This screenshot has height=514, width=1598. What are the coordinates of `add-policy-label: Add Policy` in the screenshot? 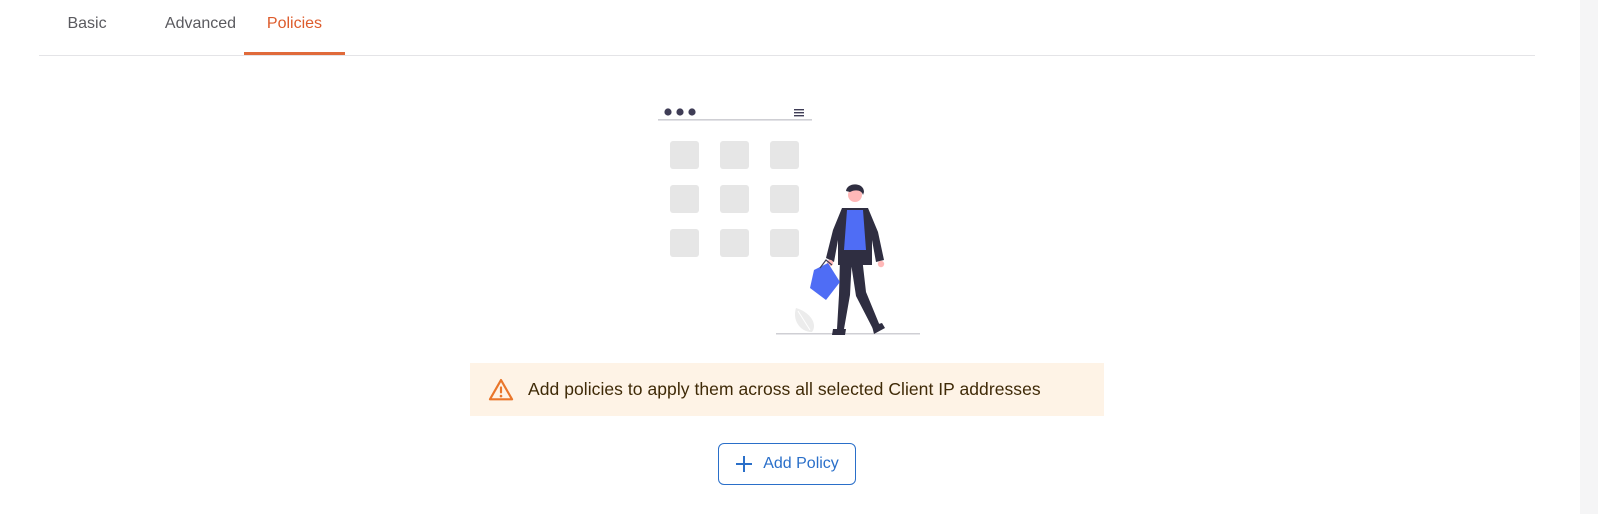 It's located at (801, 463).